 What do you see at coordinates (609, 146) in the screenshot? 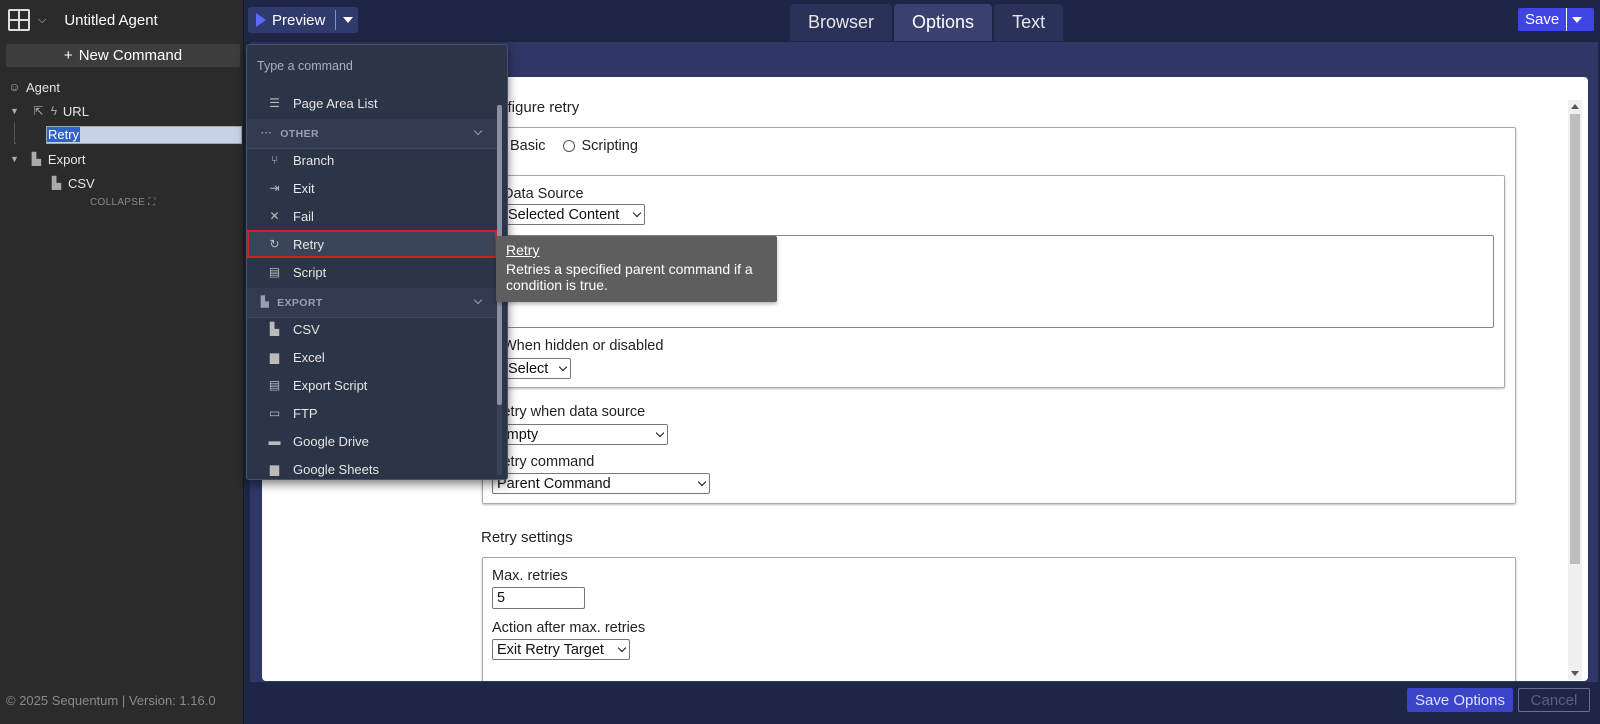
I see `radio-scripting-label: Scripting` at bounding box center [609, 146].